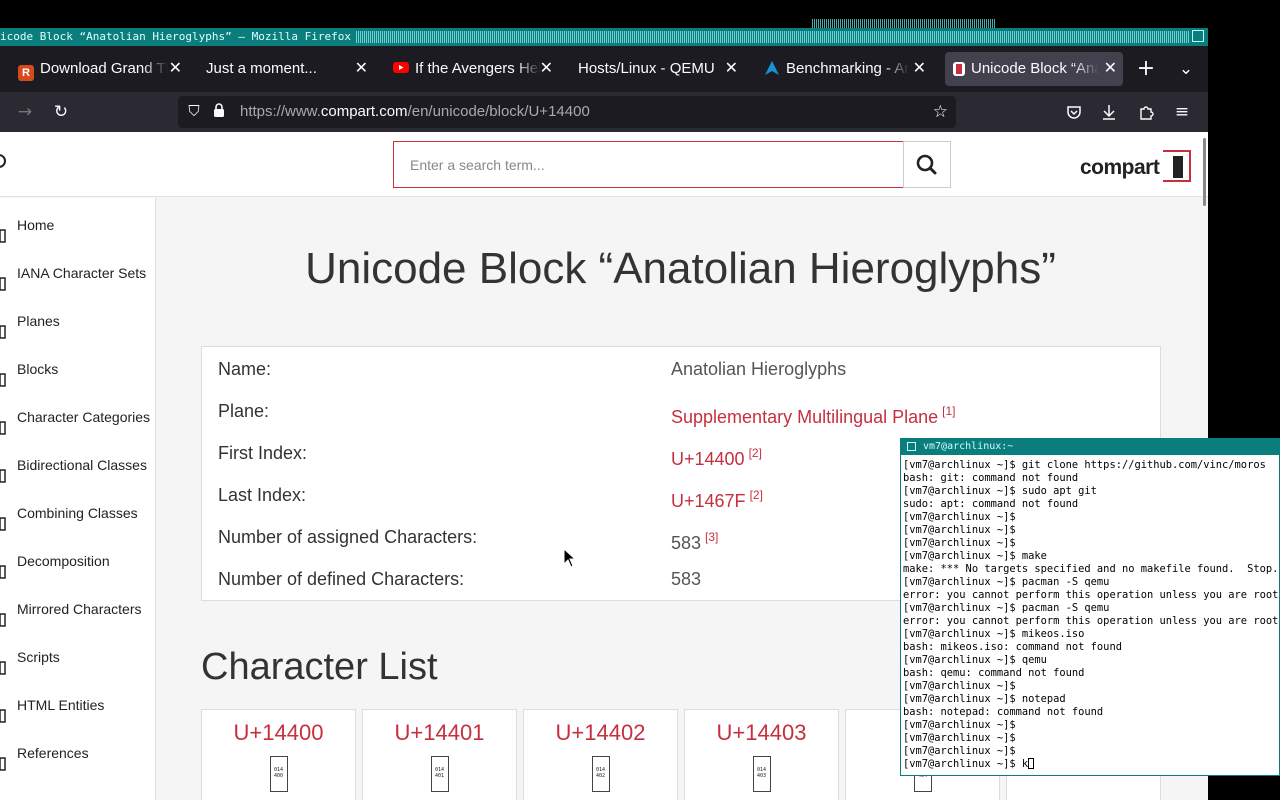  What do you see at coordinates (278, 754) in the screenshot?
I see `character-card: U+14400 014 400` at bounding box center [278, 754].